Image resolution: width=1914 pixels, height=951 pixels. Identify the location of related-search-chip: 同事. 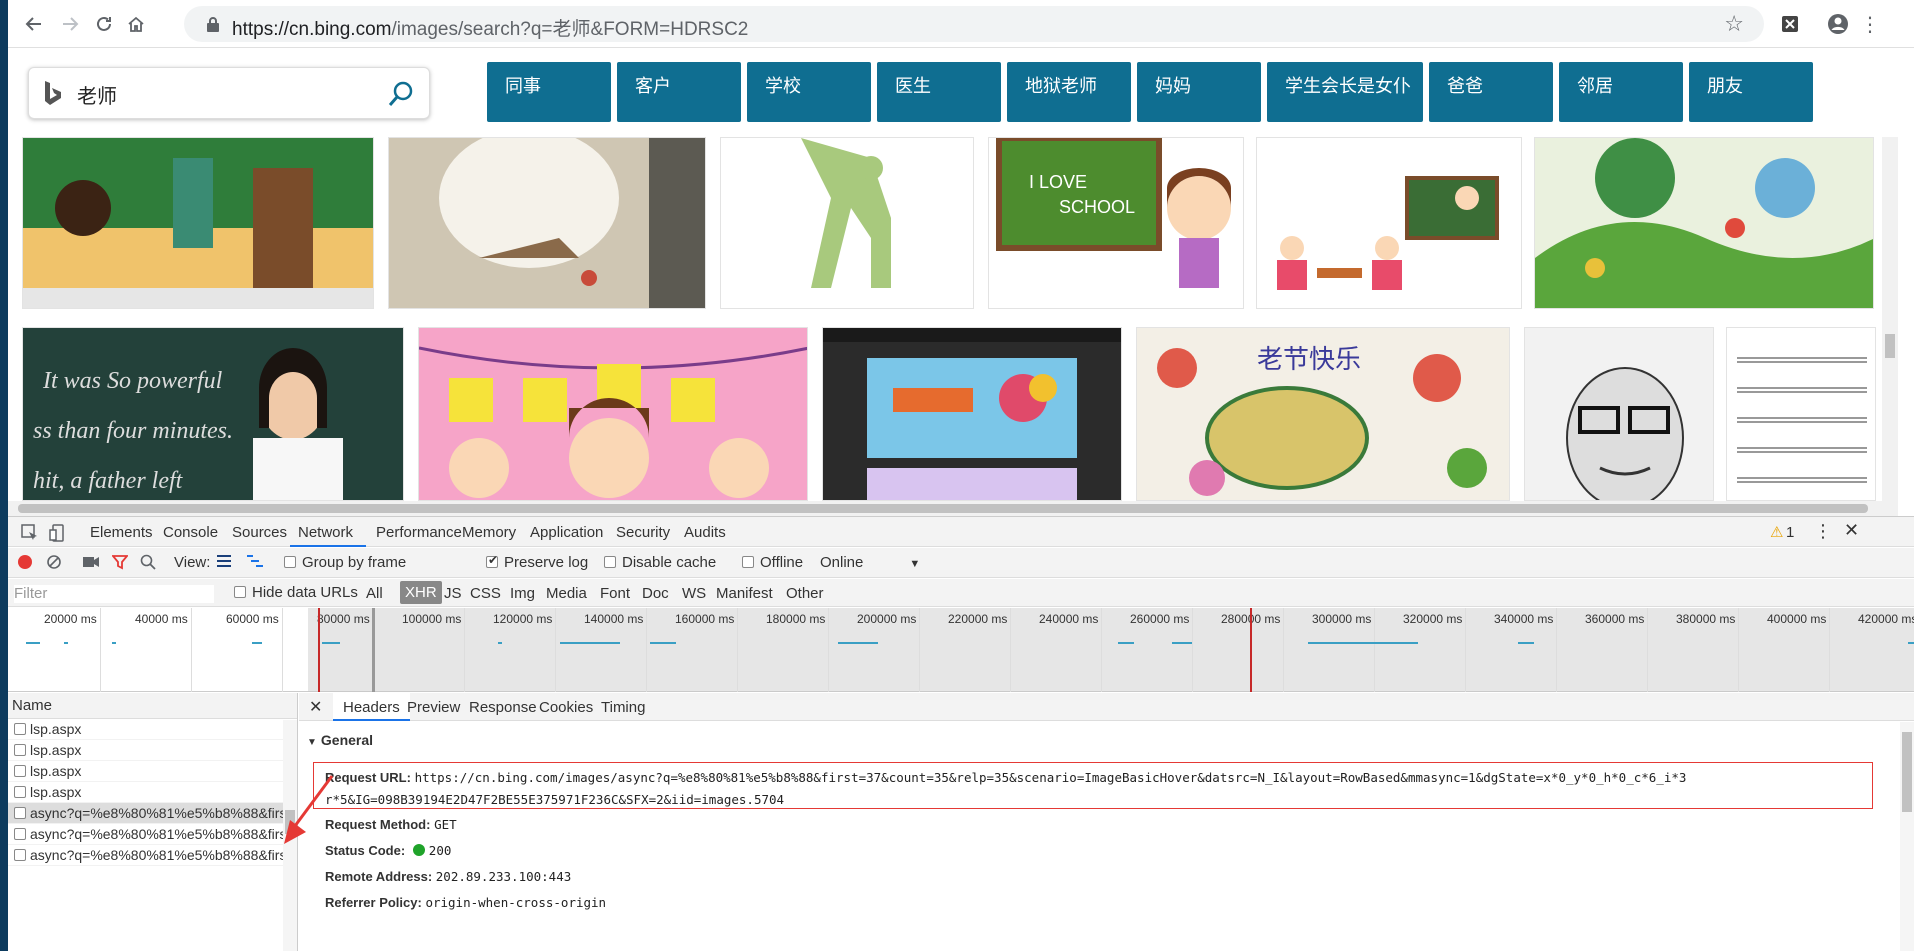
(549, 92).